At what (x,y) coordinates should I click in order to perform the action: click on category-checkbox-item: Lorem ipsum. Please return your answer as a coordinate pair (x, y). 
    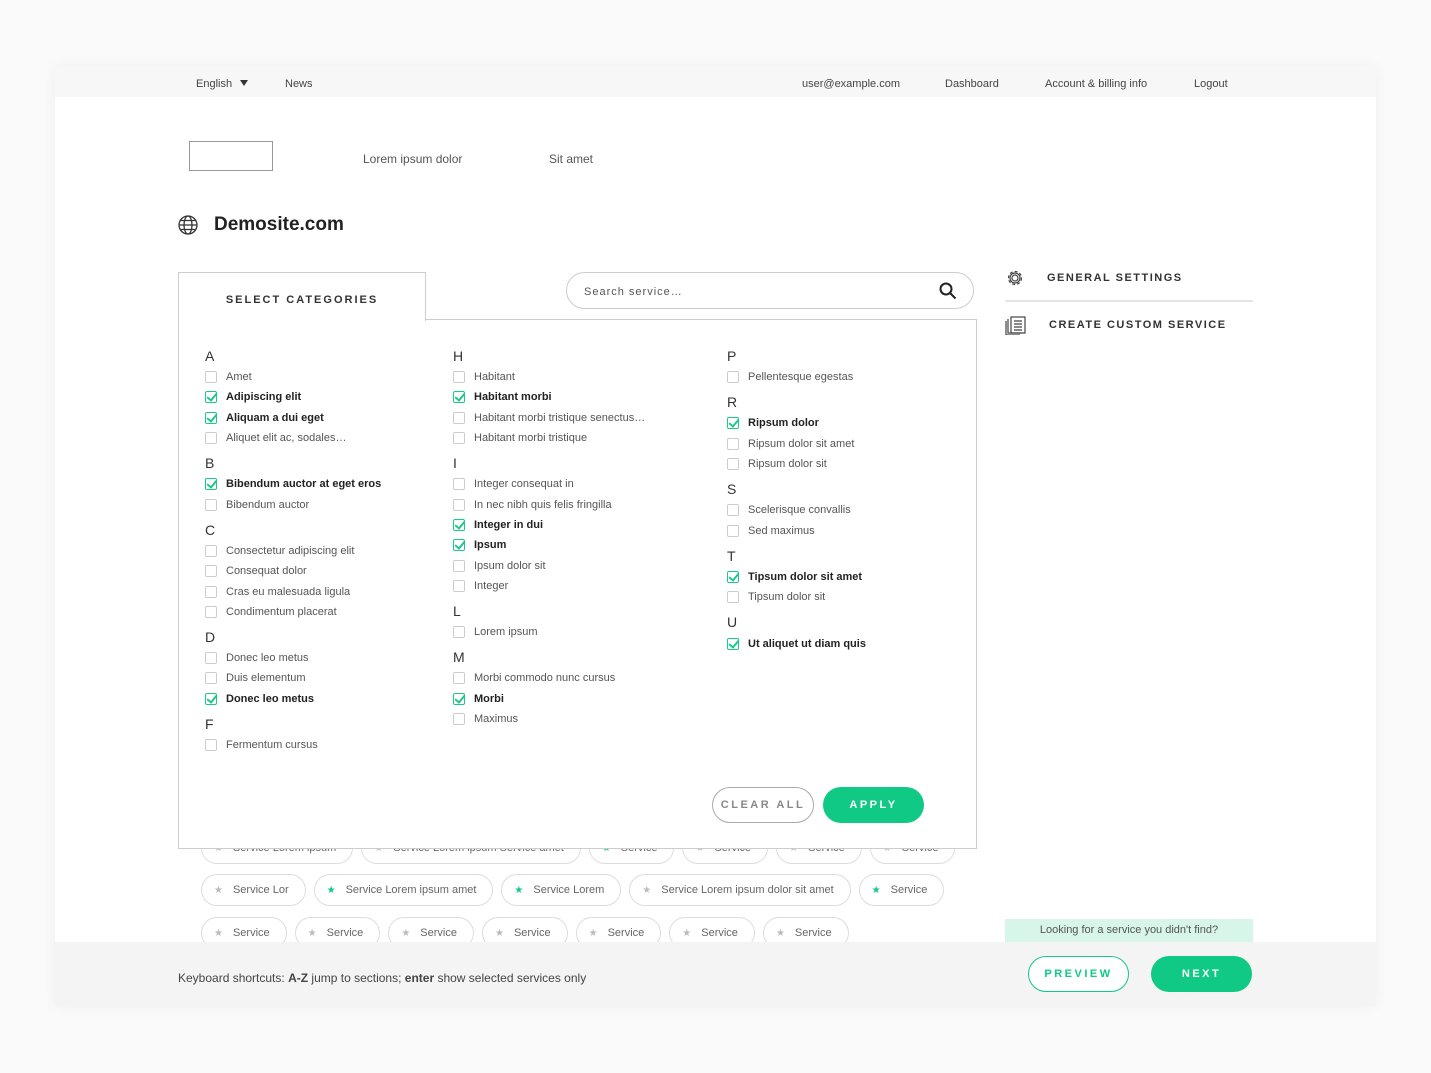
    Looking at the image, I should click on (549, 632).